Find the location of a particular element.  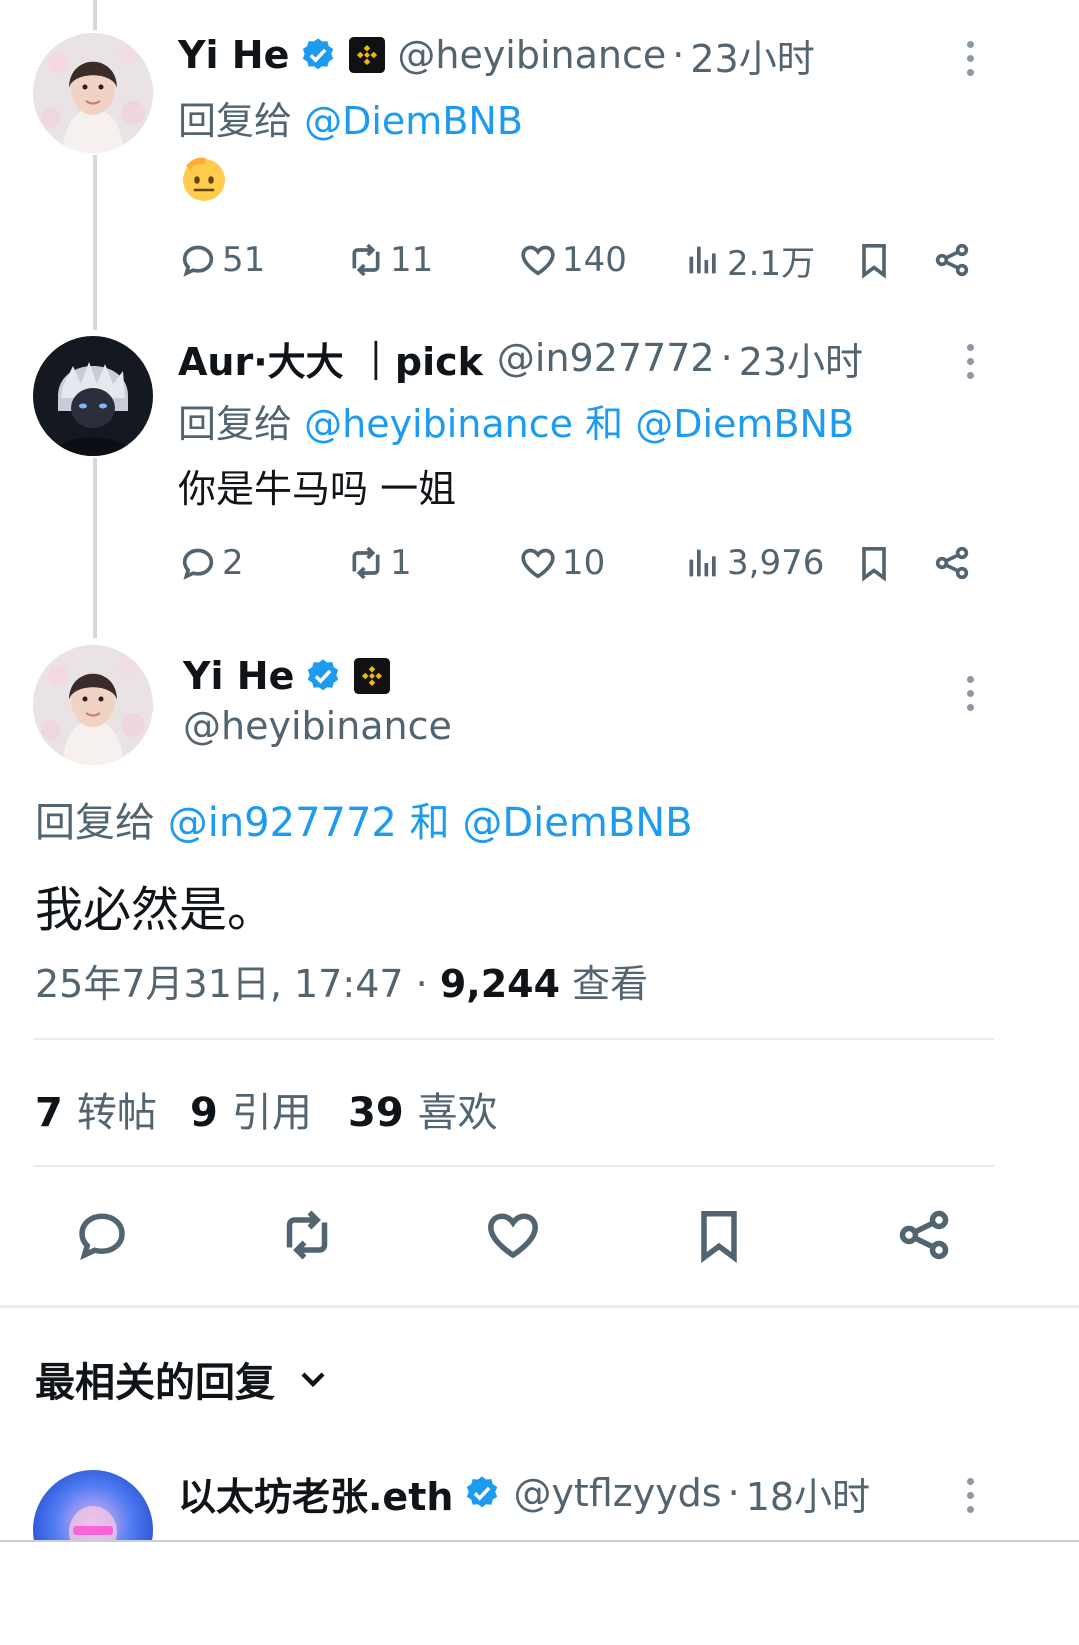

handle: @in927772 is located at coordinates (606, 358).